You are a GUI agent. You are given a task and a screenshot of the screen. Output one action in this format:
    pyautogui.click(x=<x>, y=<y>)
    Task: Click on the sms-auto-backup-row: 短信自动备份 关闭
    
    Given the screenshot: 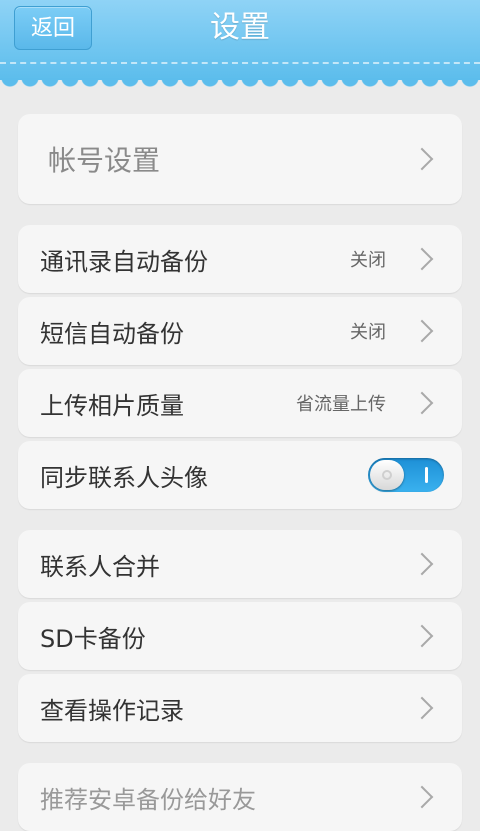 What is the action you would take?
    pyautogui.click(x=240, y=331)
    